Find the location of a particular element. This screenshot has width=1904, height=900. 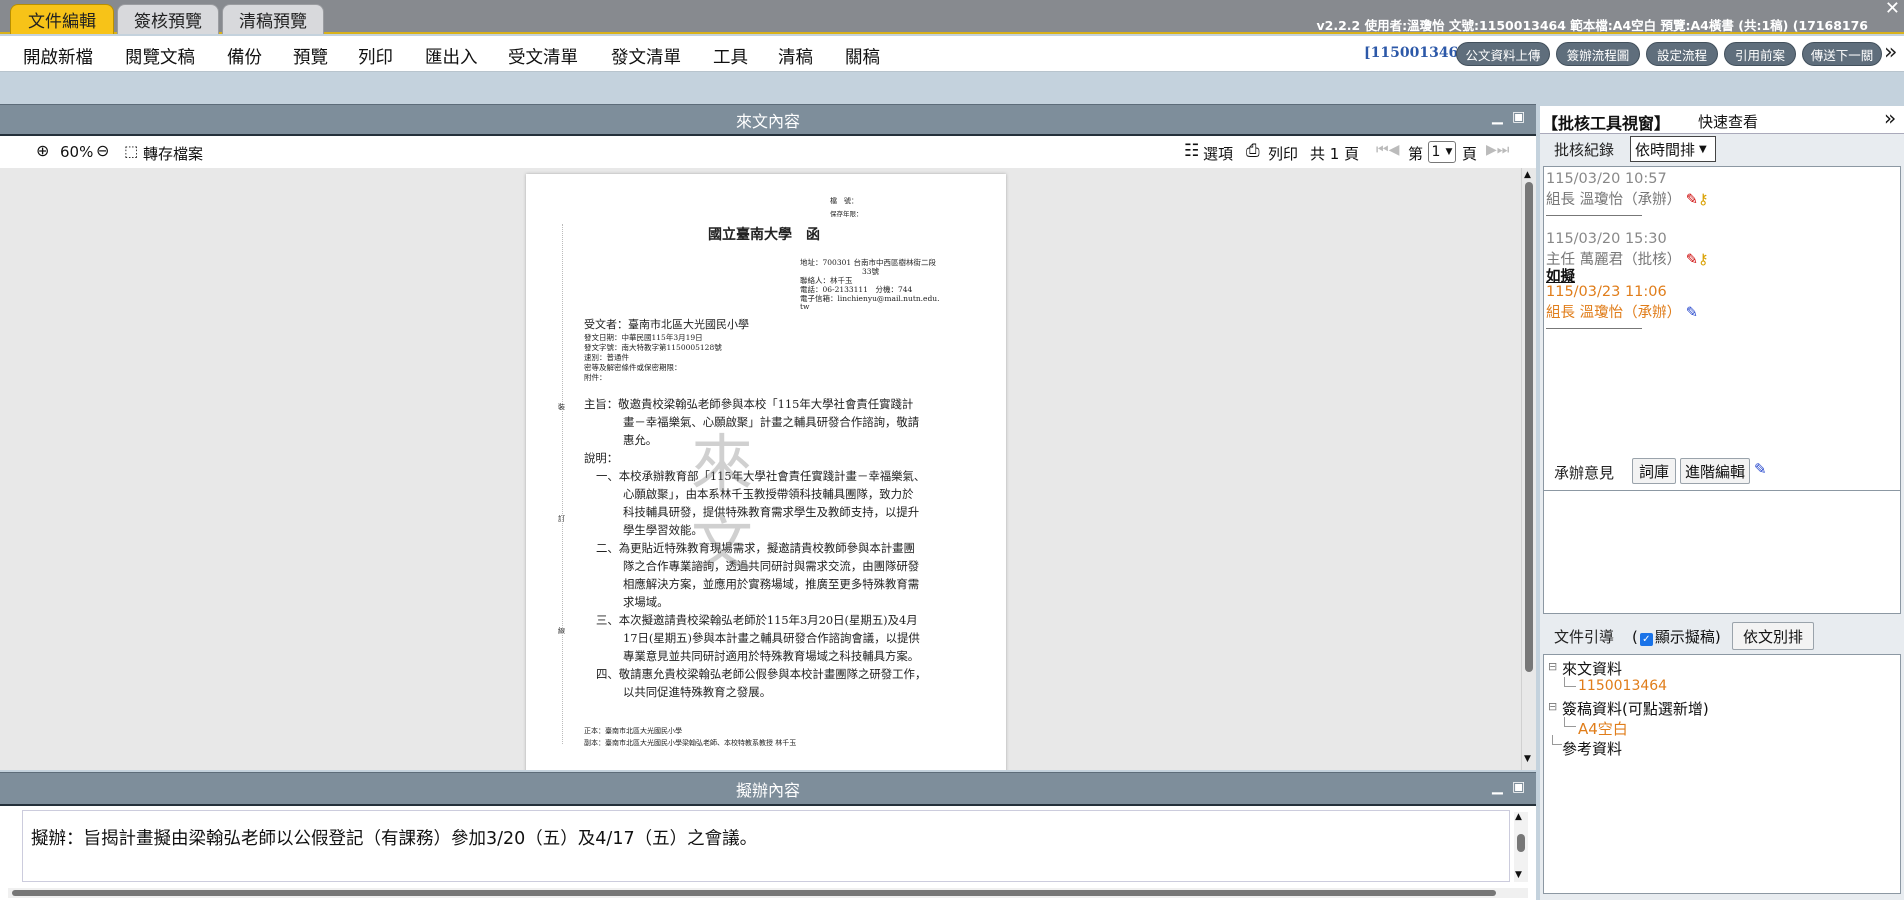

desc-line: 專業意見並共同研討適用於特殊教育場域之科技輔具方案。 is located at coordinates (771, 656).